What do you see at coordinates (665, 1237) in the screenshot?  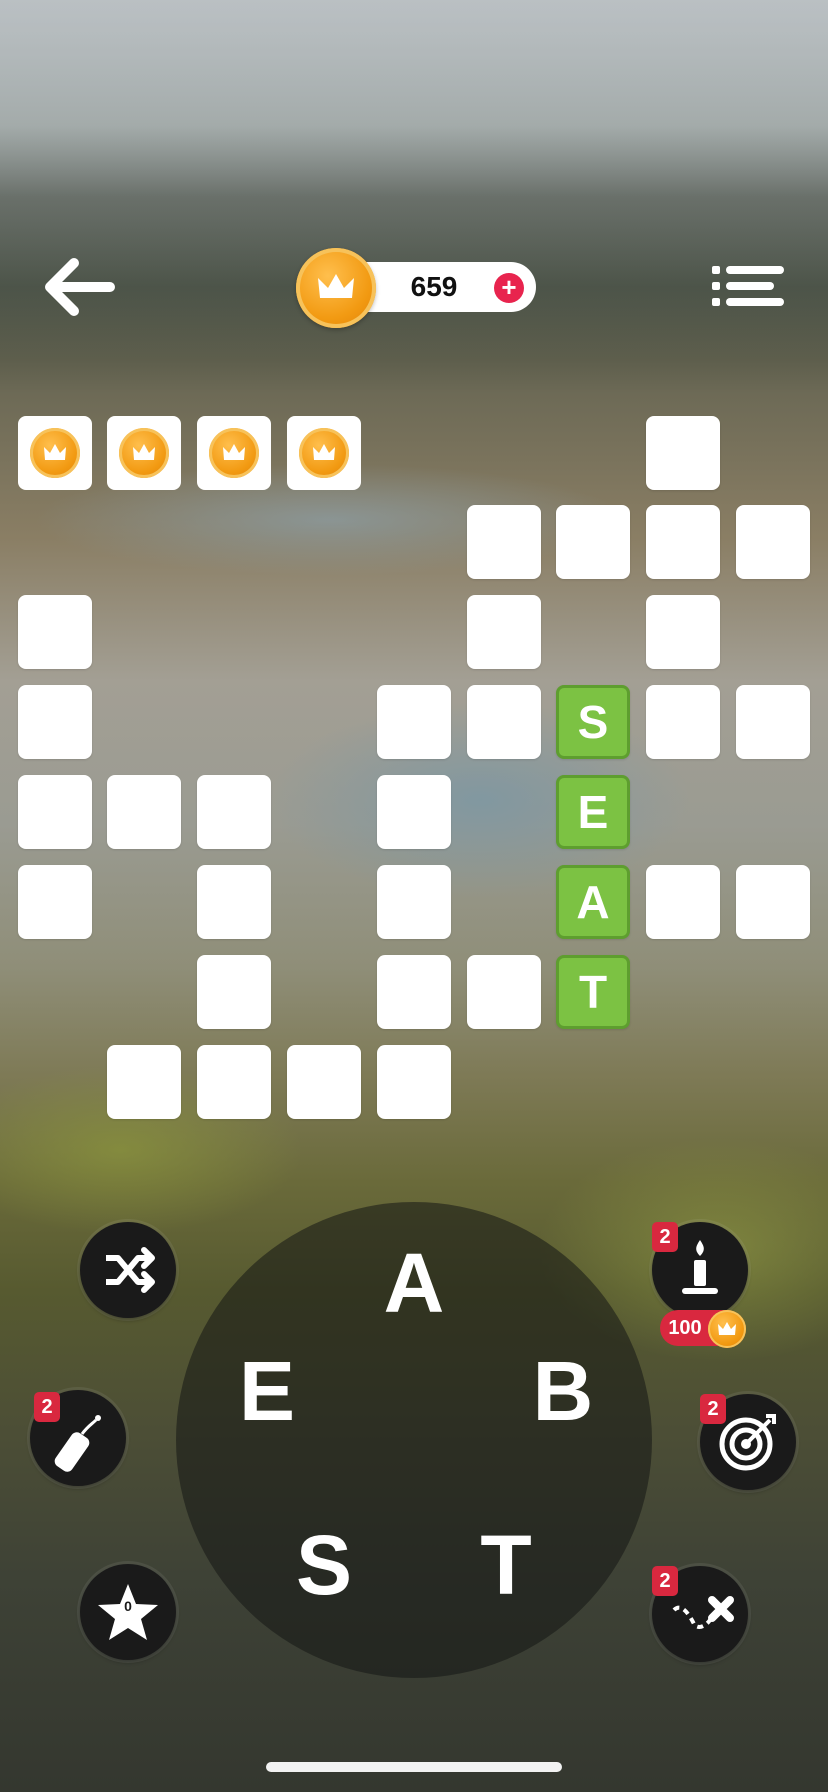 I see `candle-count-badge: 2` at bounding box center [665, 1237].